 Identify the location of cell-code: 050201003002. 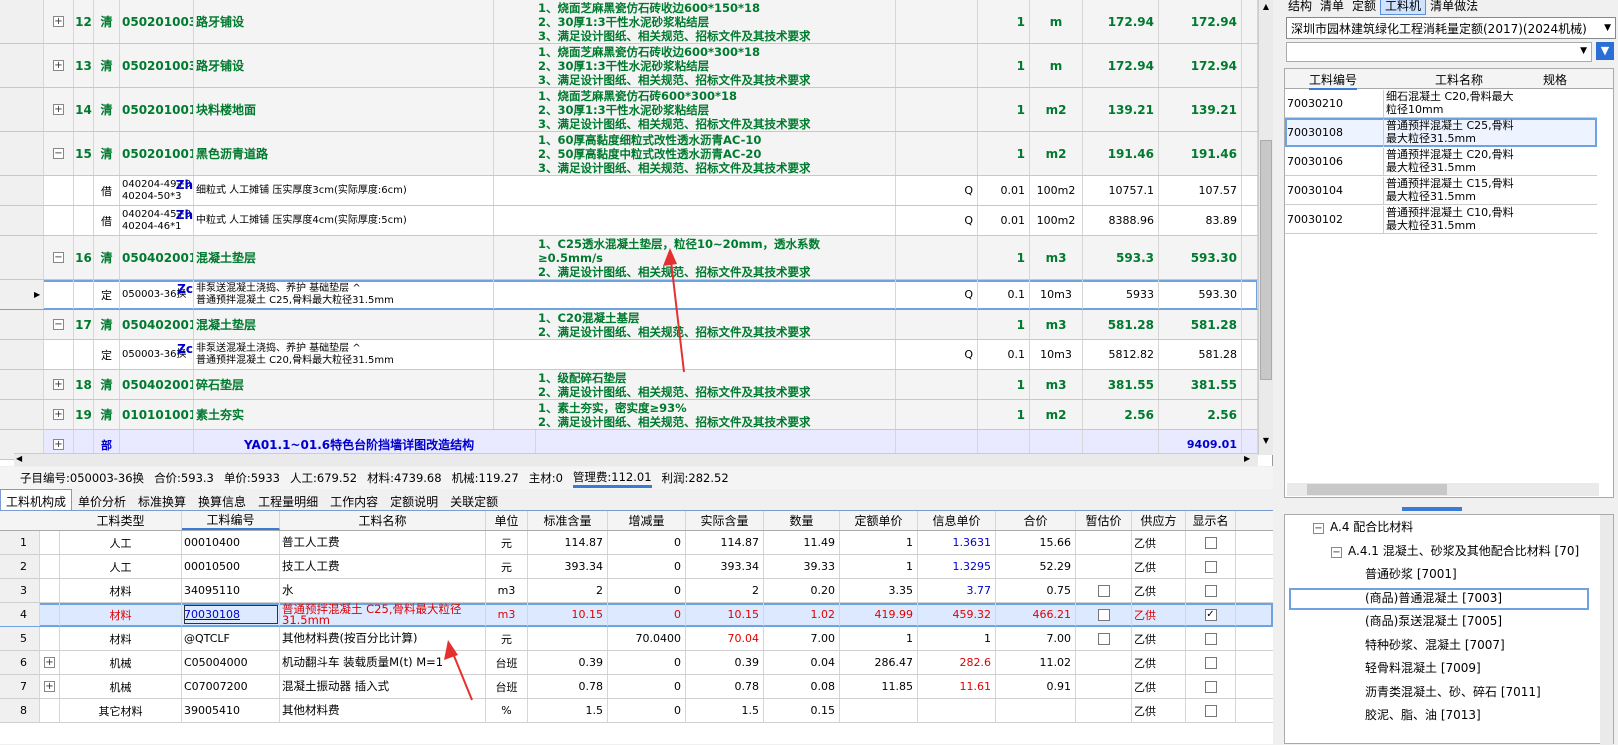
(157, 21).